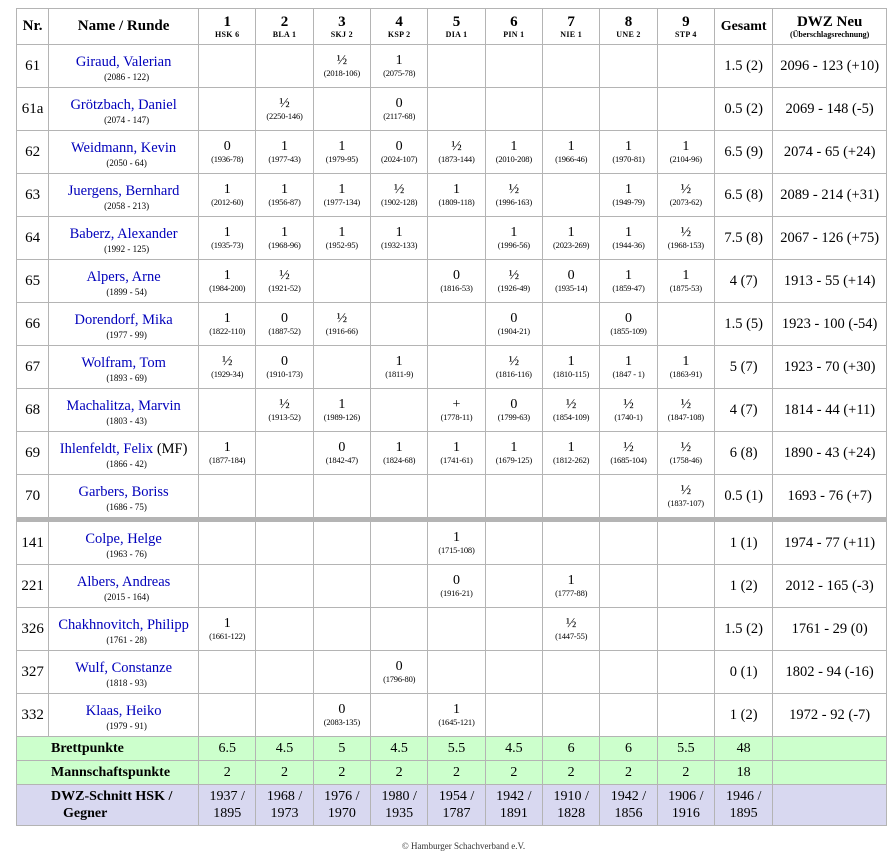 The height and width of the screenshot is (851, 895). I want to click on player-name: Chakhnovitch, Philipp, so click(123, 625).